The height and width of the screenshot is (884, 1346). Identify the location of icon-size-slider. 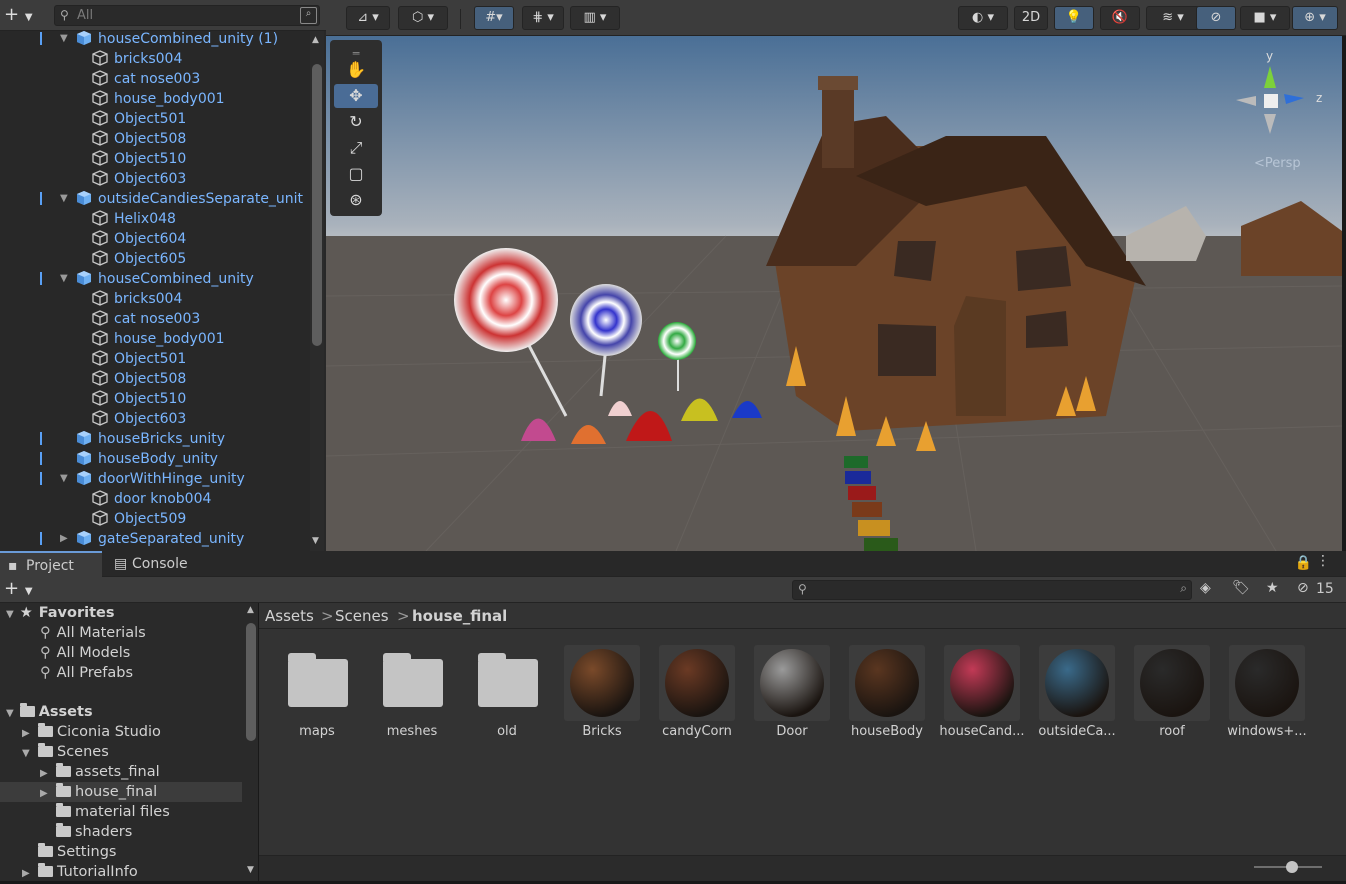
(1288, 867).